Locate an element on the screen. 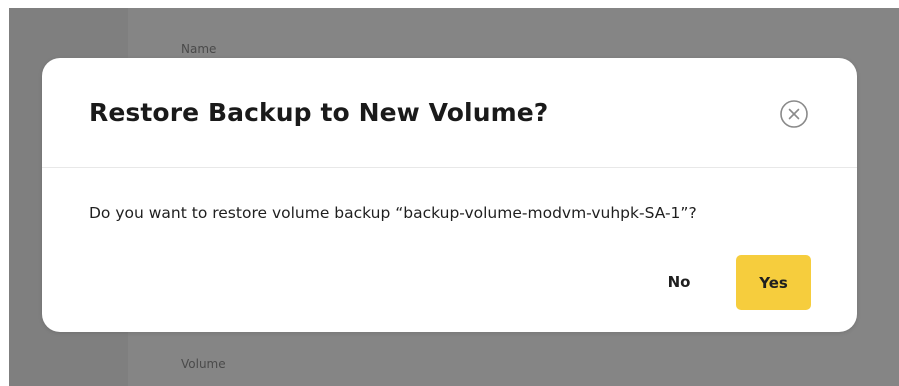  close-button is located at coordinates (794, 114).